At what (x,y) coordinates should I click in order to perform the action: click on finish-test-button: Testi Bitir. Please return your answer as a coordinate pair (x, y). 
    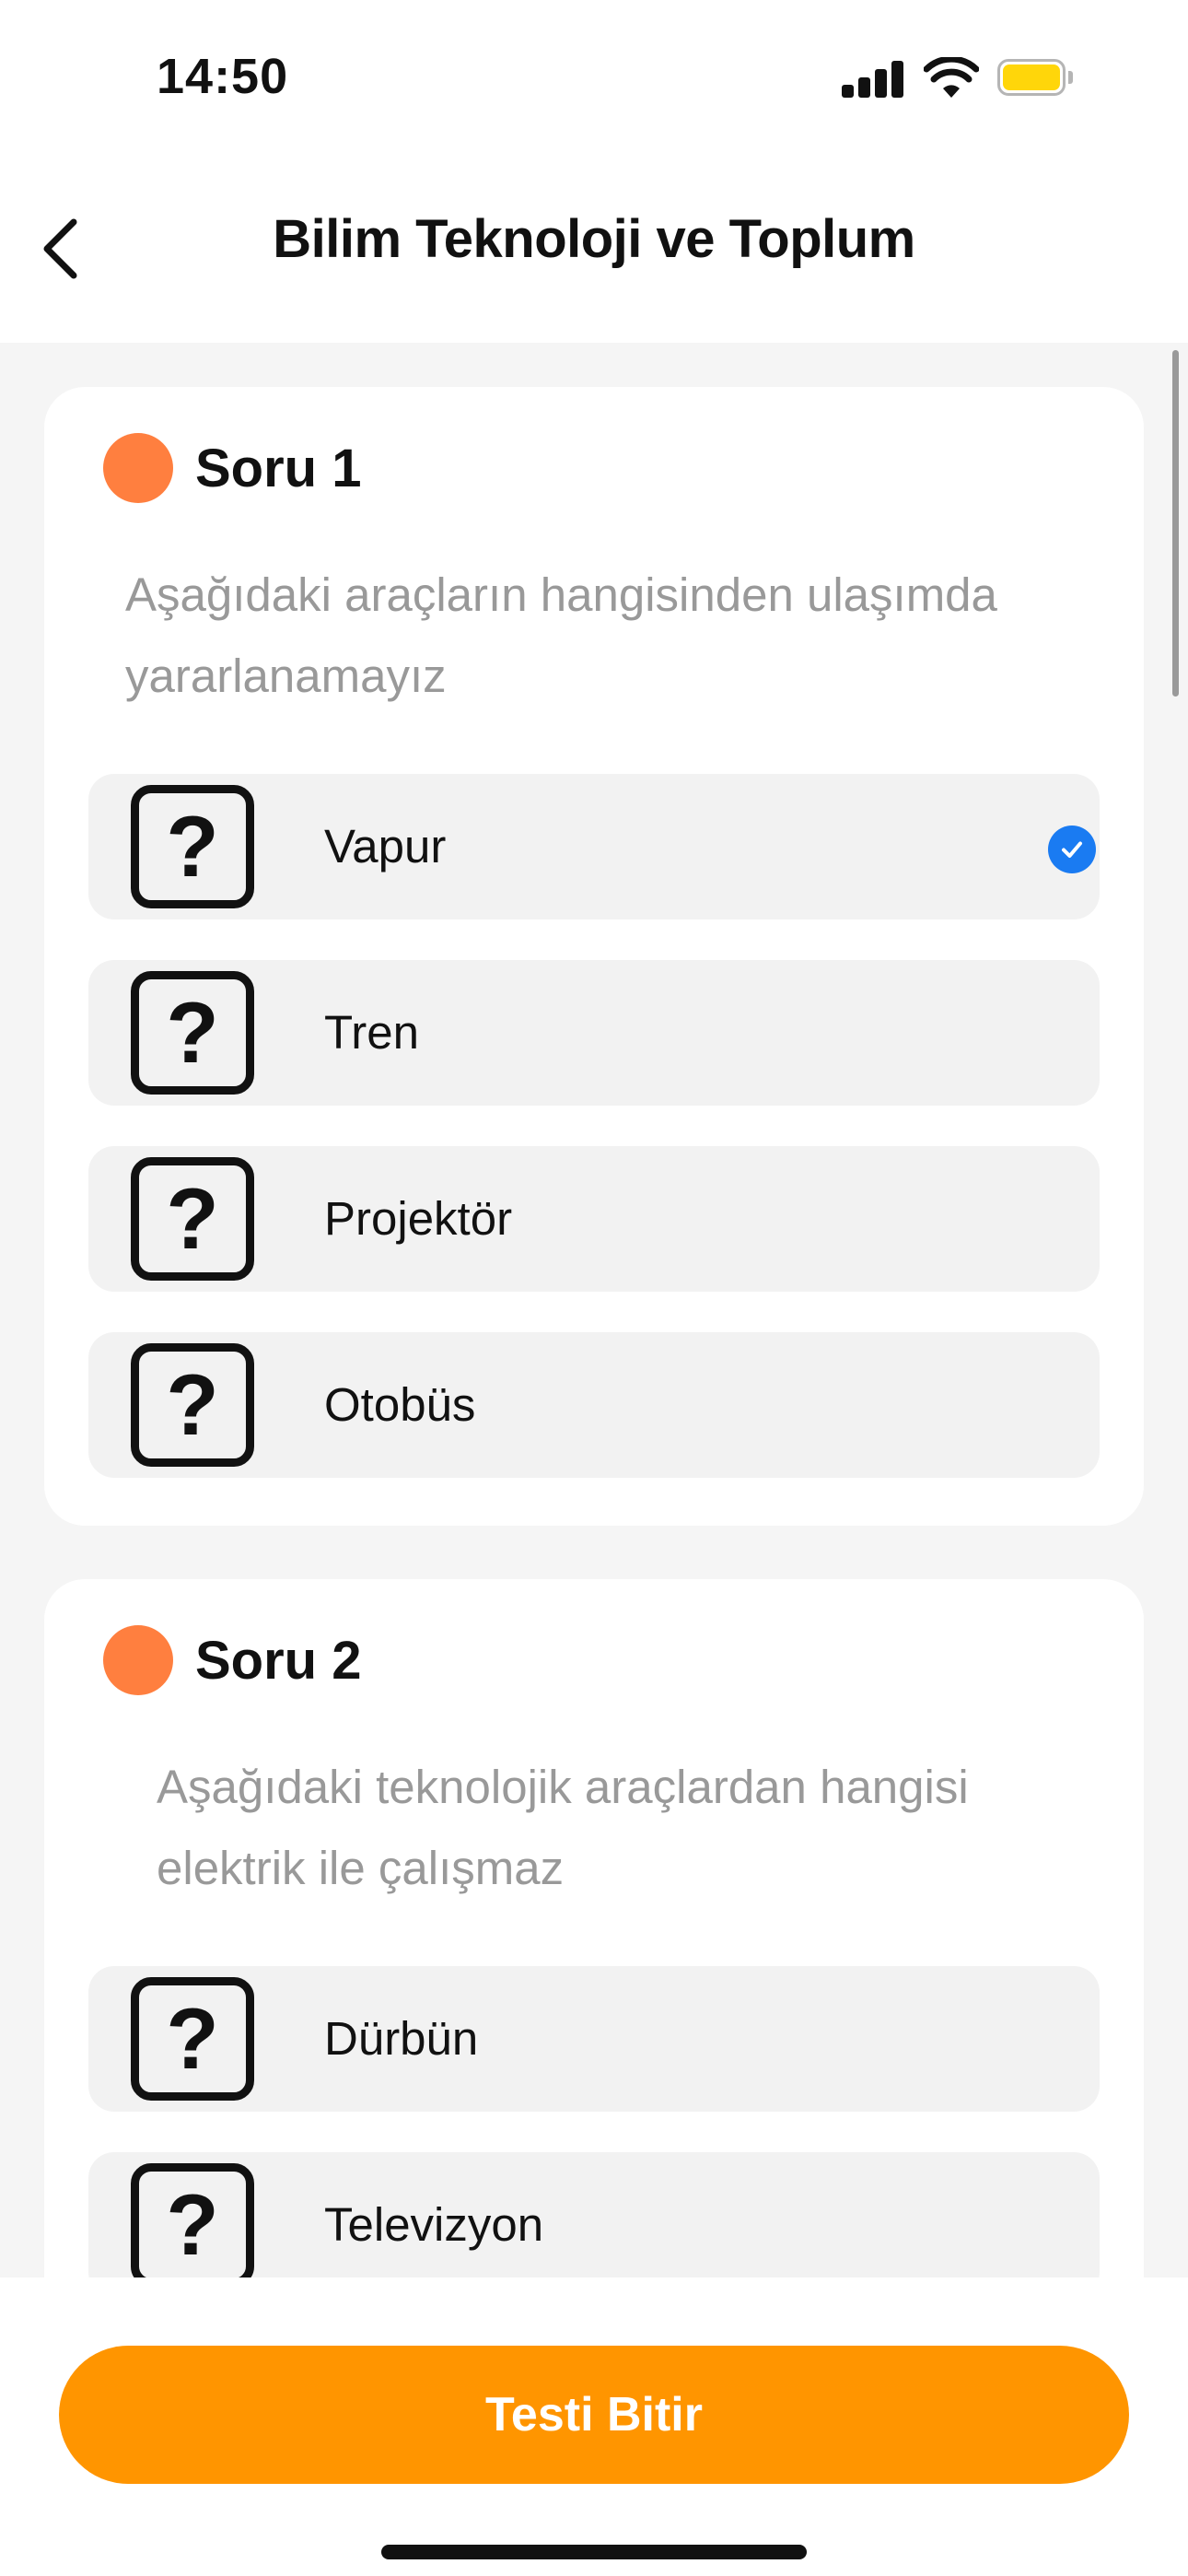
    Looking at the image, I should click on (594, 2415).